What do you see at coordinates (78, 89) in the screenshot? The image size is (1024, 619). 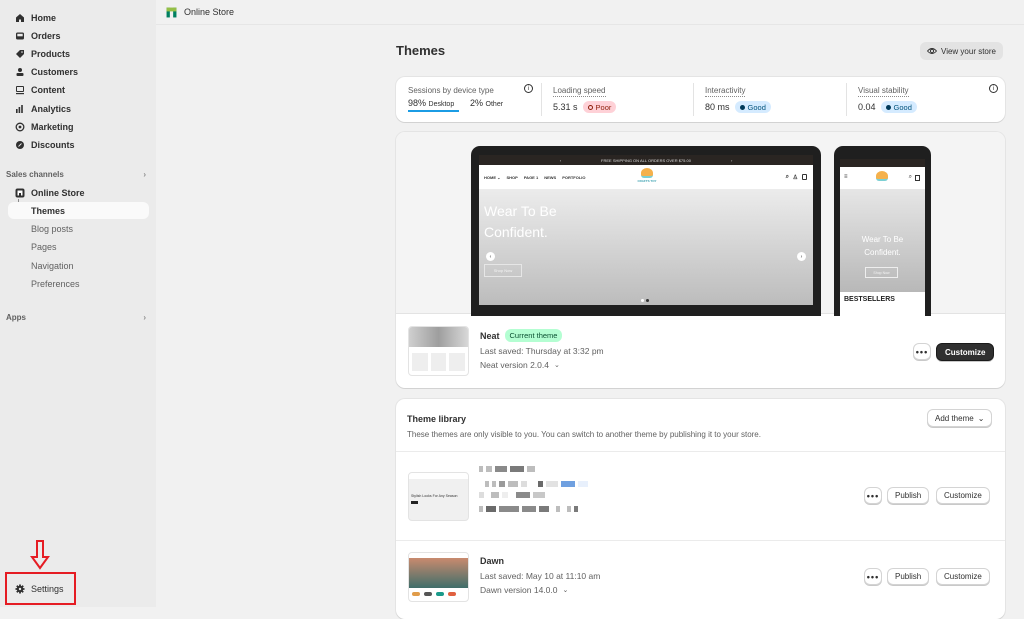 I see `sidebar-item-content: Content` at bounding box center [78, 89].